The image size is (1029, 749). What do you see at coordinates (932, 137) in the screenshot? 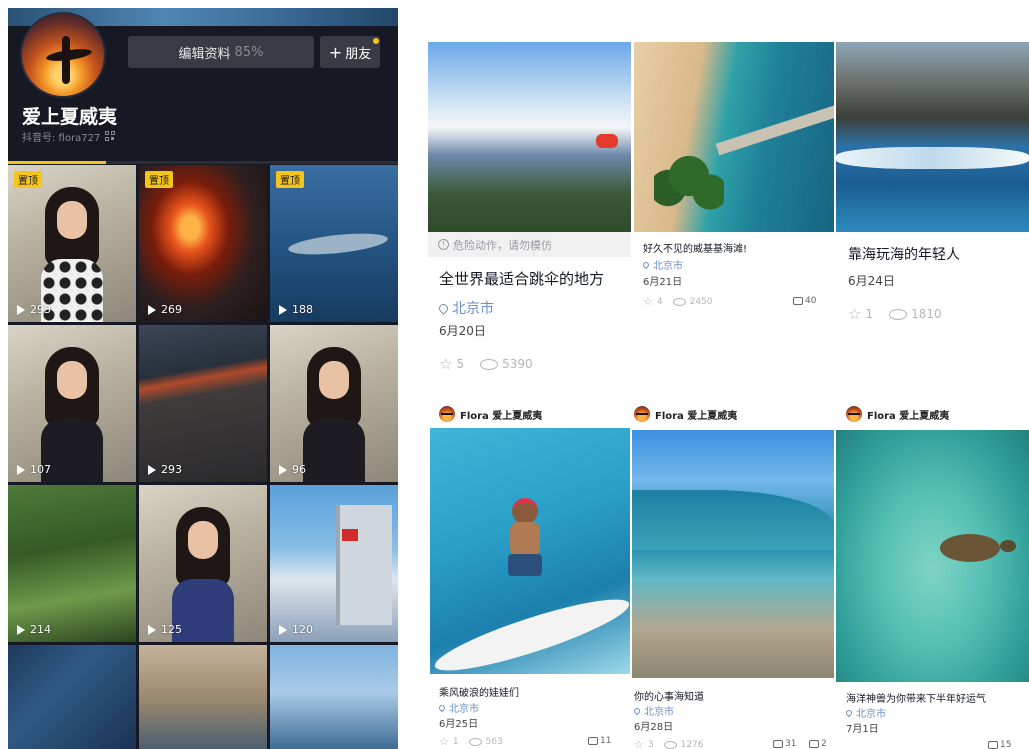
I see `cliff-ocean-image` at bounding box center [932, 137].